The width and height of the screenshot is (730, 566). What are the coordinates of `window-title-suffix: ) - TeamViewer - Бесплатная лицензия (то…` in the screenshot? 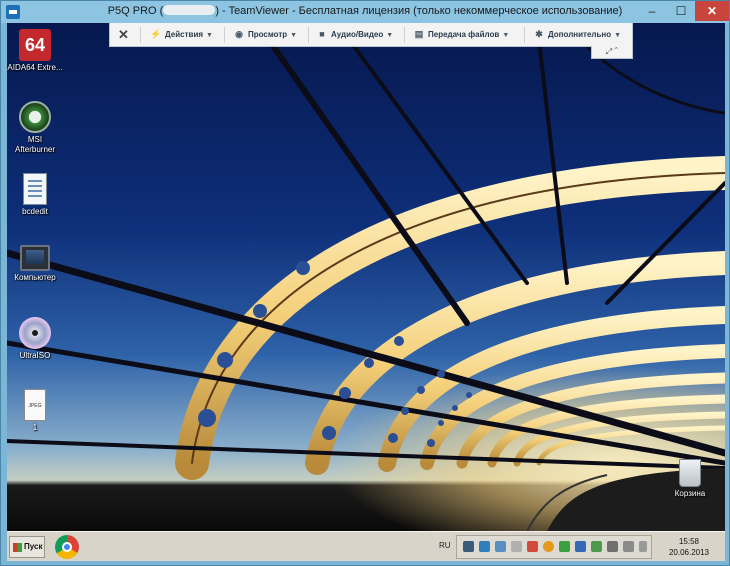 It's located at (419, 11).